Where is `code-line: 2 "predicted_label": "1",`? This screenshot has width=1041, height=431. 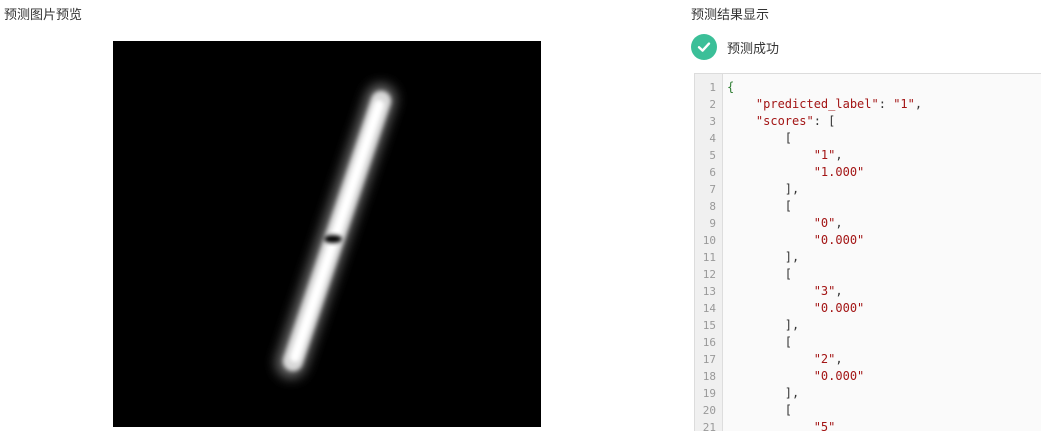 code-line: 2 "predicted_label": "1", is located at coordinates (868, 104).